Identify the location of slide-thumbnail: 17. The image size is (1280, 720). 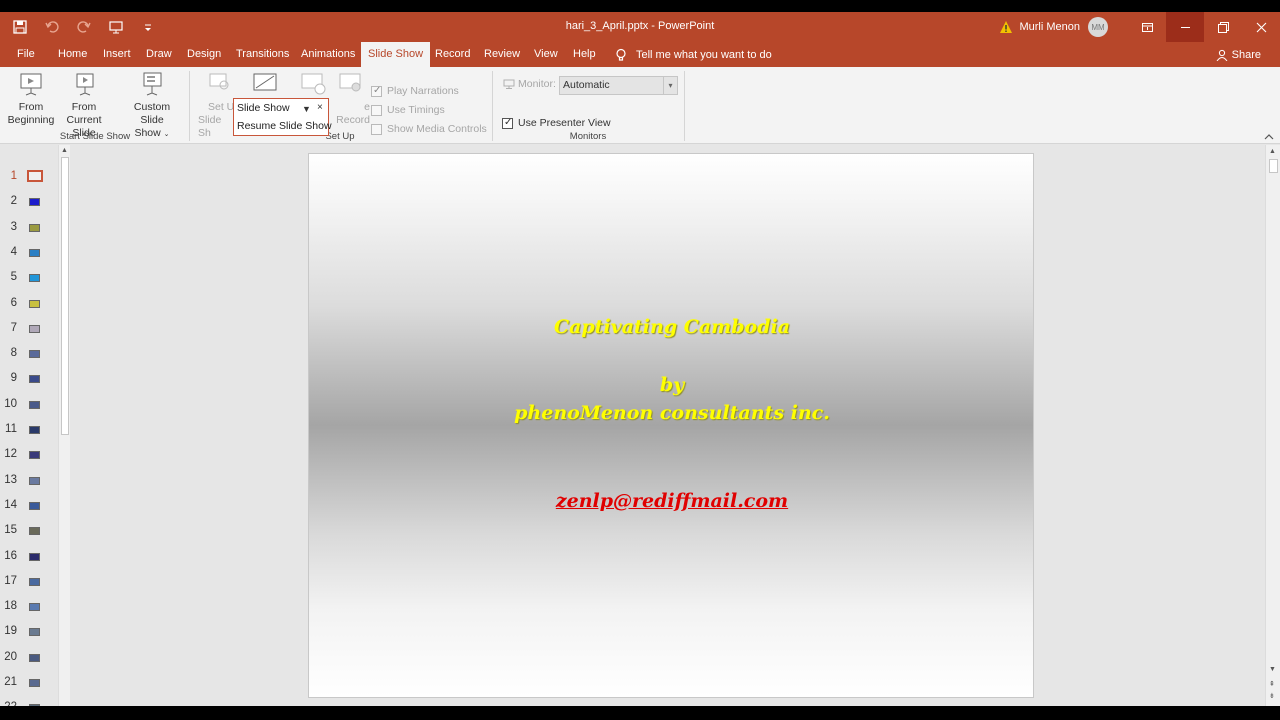
(28, 582).